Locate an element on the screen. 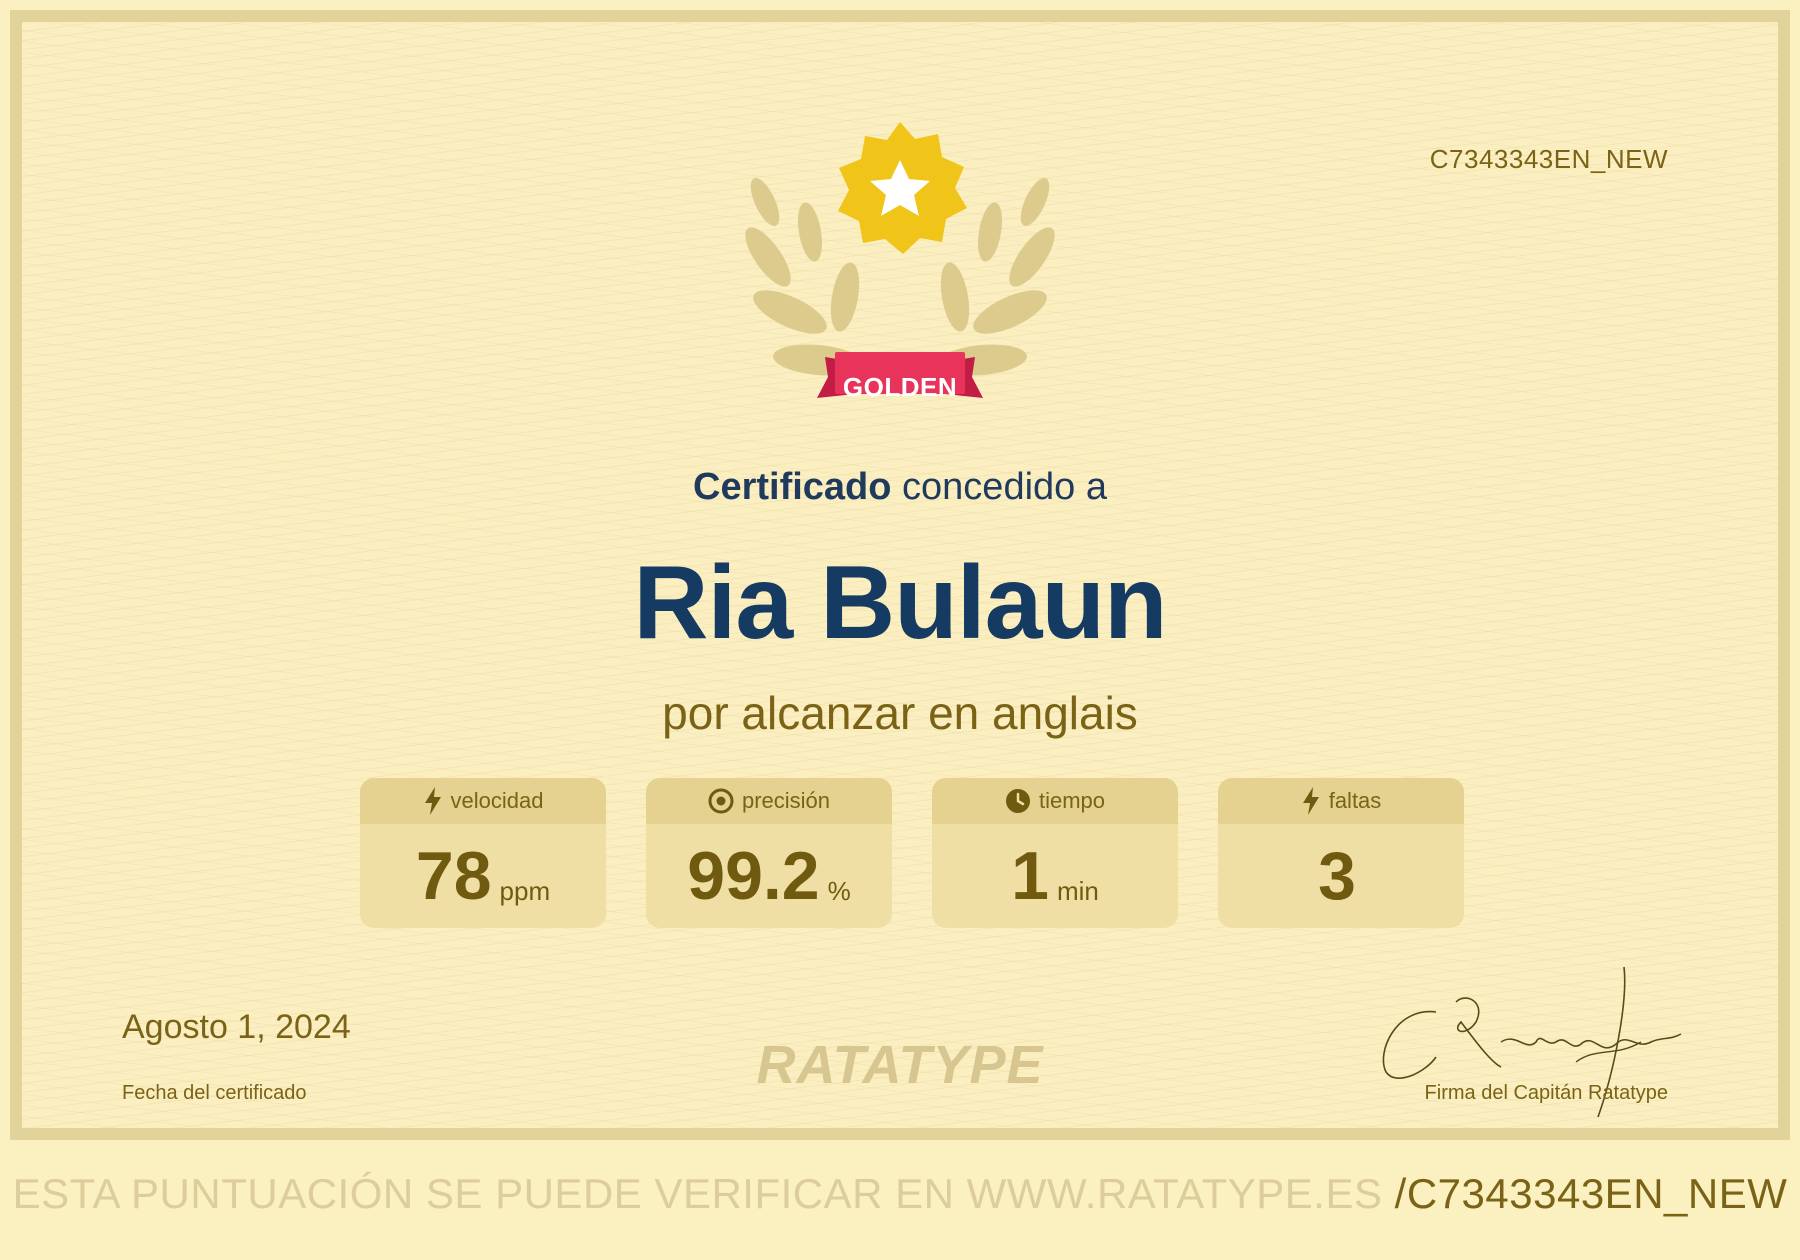 This screenshot has height=1260, width=1800. clock-icon is located at coordinates (1017, 801).